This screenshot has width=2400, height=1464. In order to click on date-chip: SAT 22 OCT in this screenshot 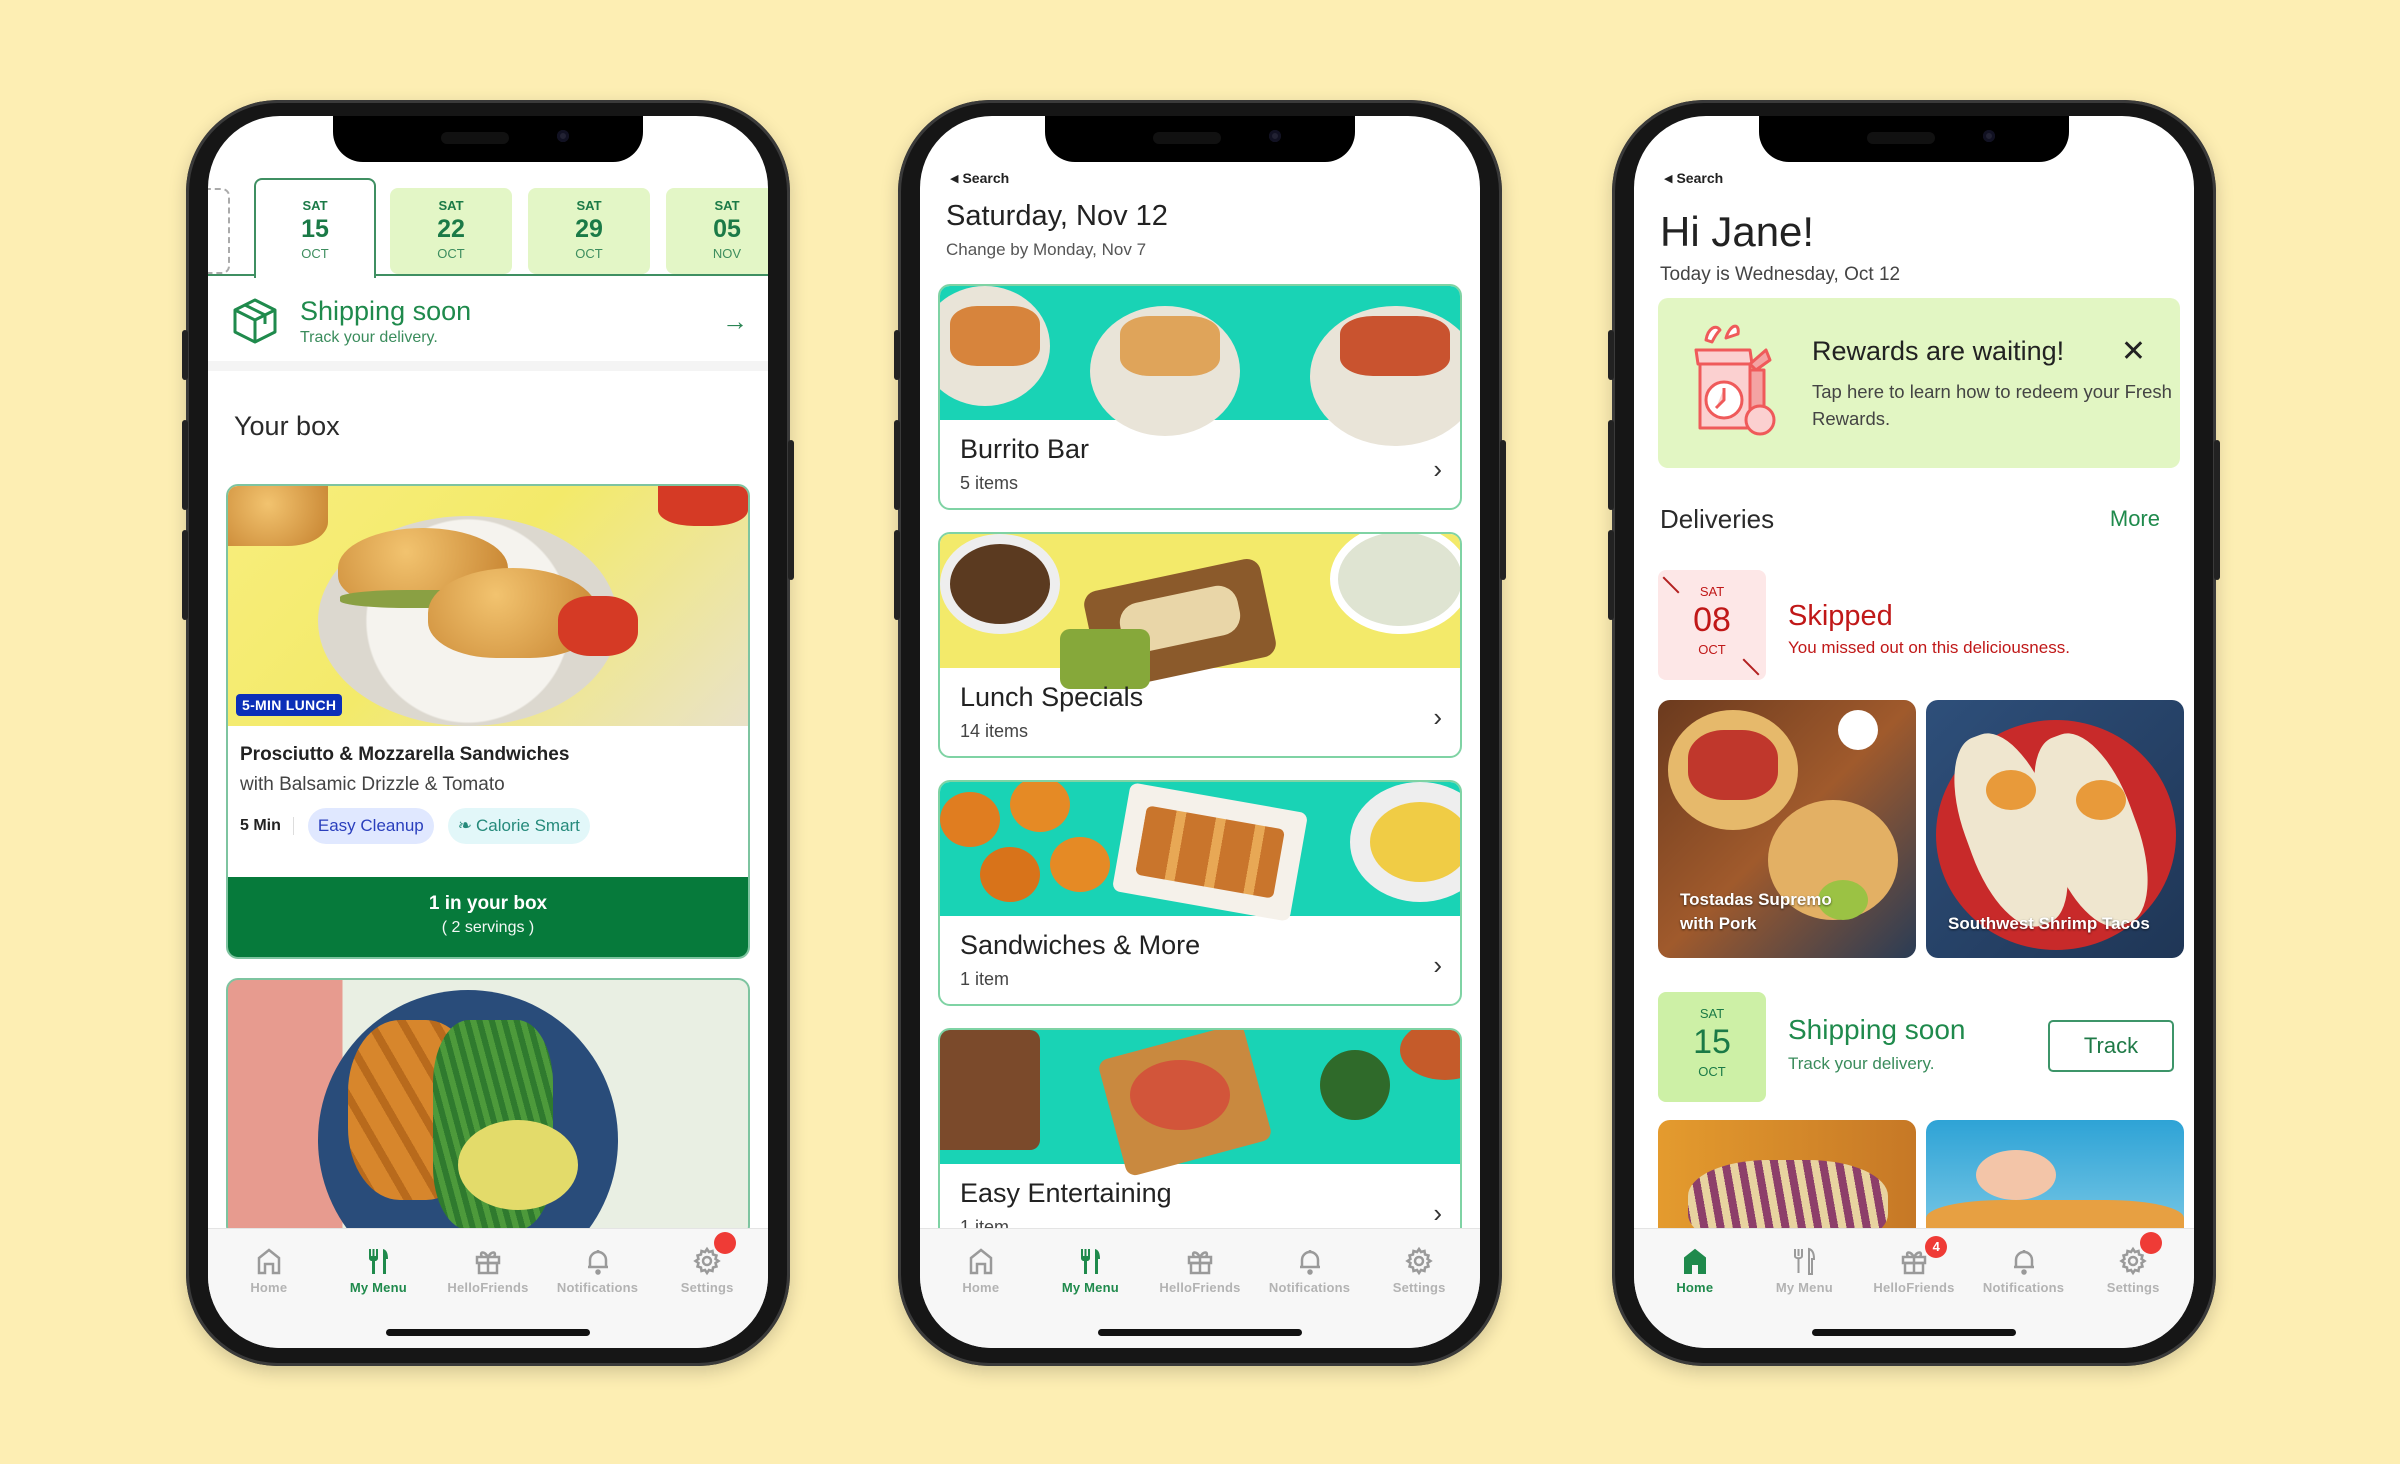, I will do `click(451, 231)`.